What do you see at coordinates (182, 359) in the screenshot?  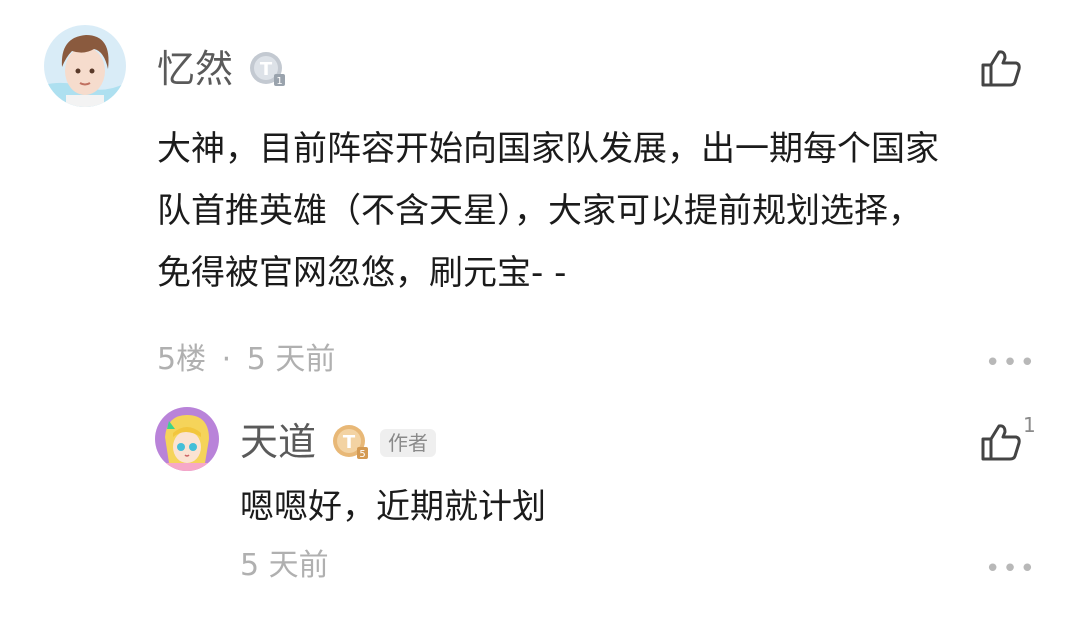 I see `floor-number: 5楼` at bounding box center [182, 359].